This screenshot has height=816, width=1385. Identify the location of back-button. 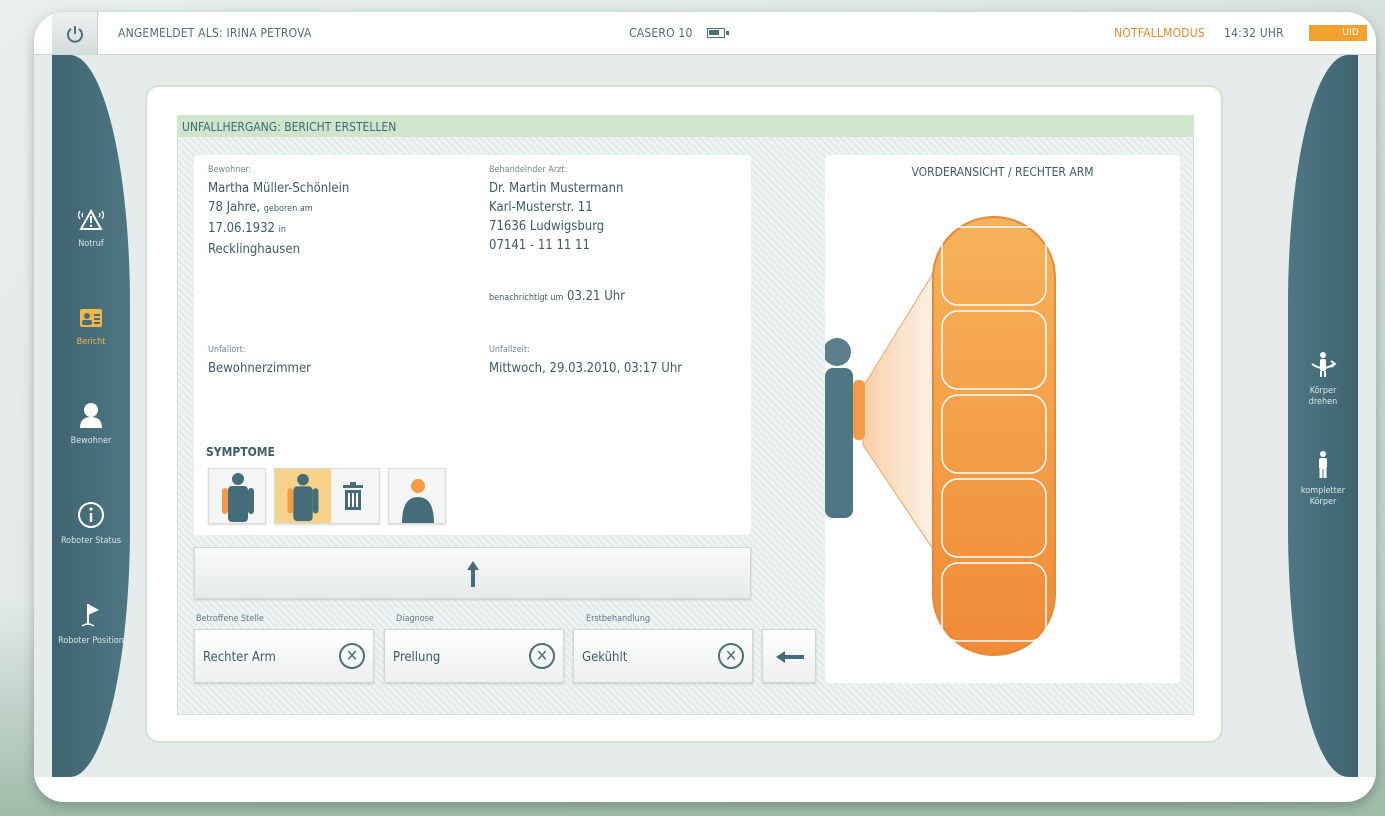
(789, 656).